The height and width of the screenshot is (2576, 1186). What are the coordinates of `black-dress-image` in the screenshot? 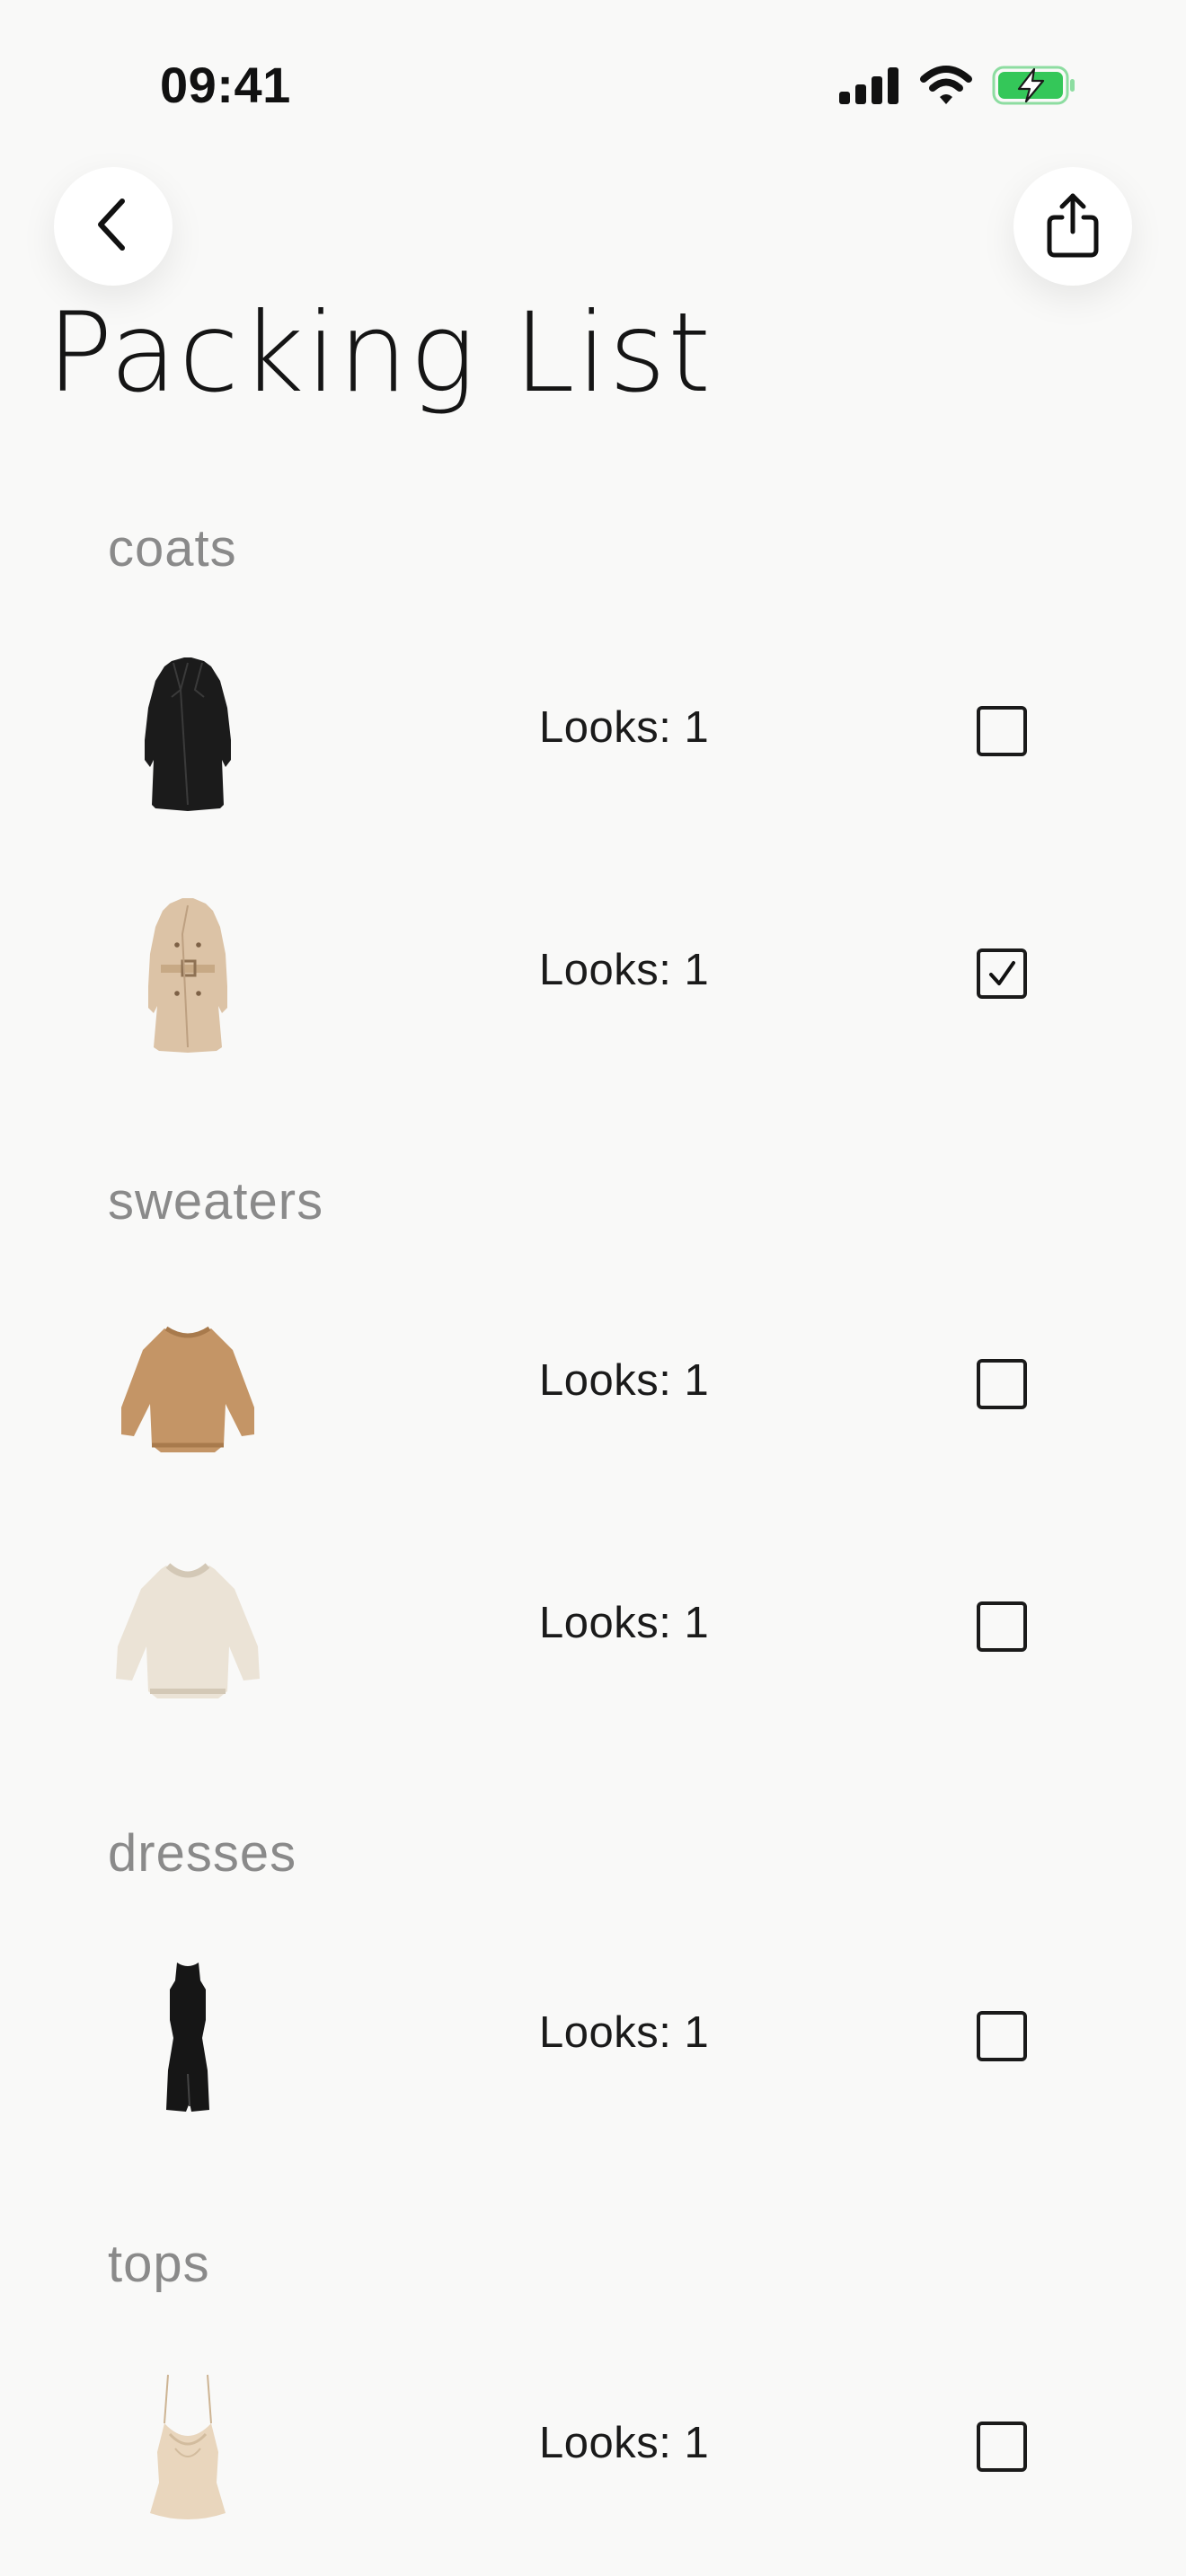 It's located at (188, 2038).